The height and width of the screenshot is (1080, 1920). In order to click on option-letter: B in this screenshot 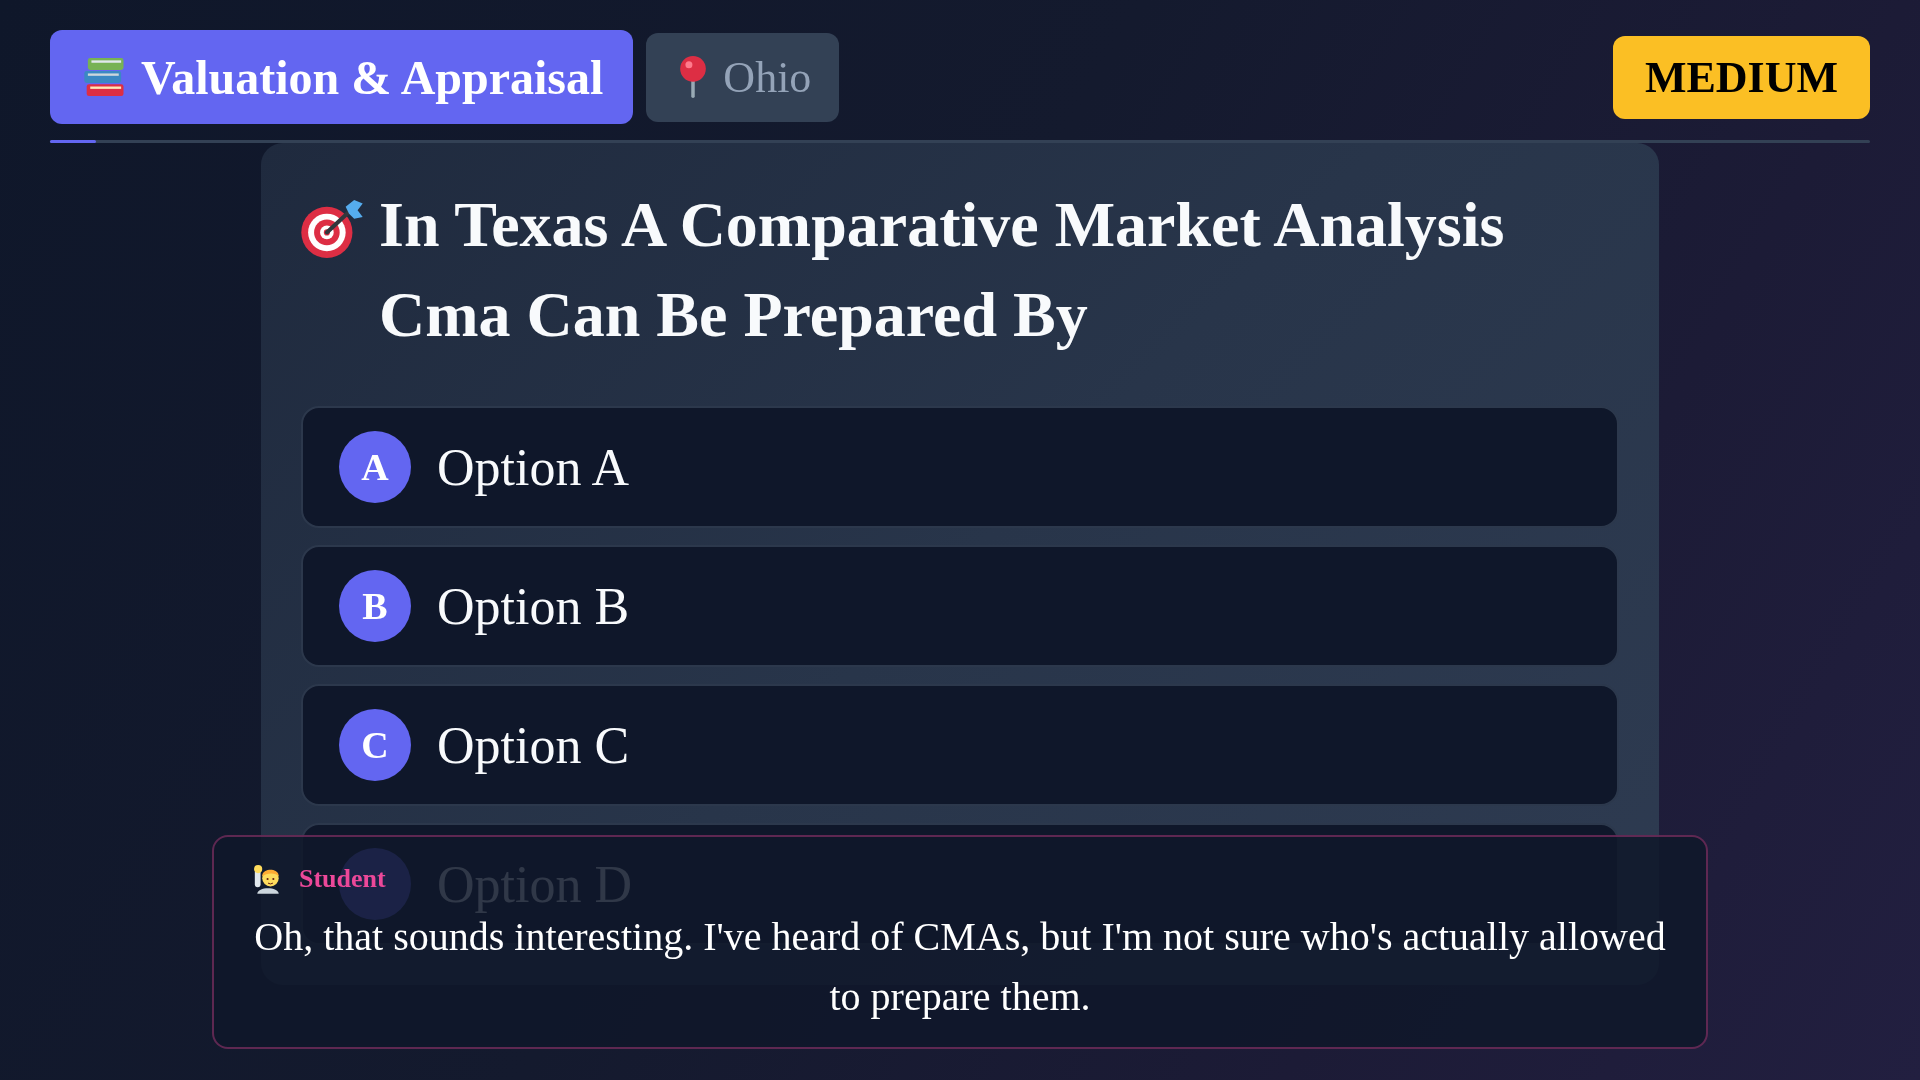, I will do `click(375, 606)`.